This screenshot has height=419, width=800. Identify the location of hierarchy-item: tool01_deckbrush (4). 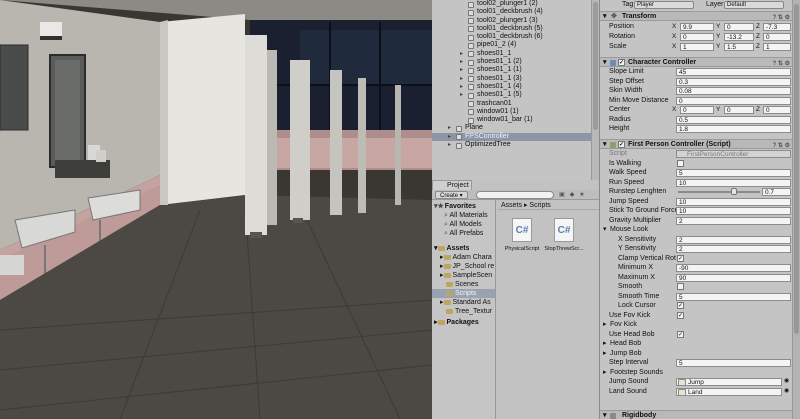
(515, 12).